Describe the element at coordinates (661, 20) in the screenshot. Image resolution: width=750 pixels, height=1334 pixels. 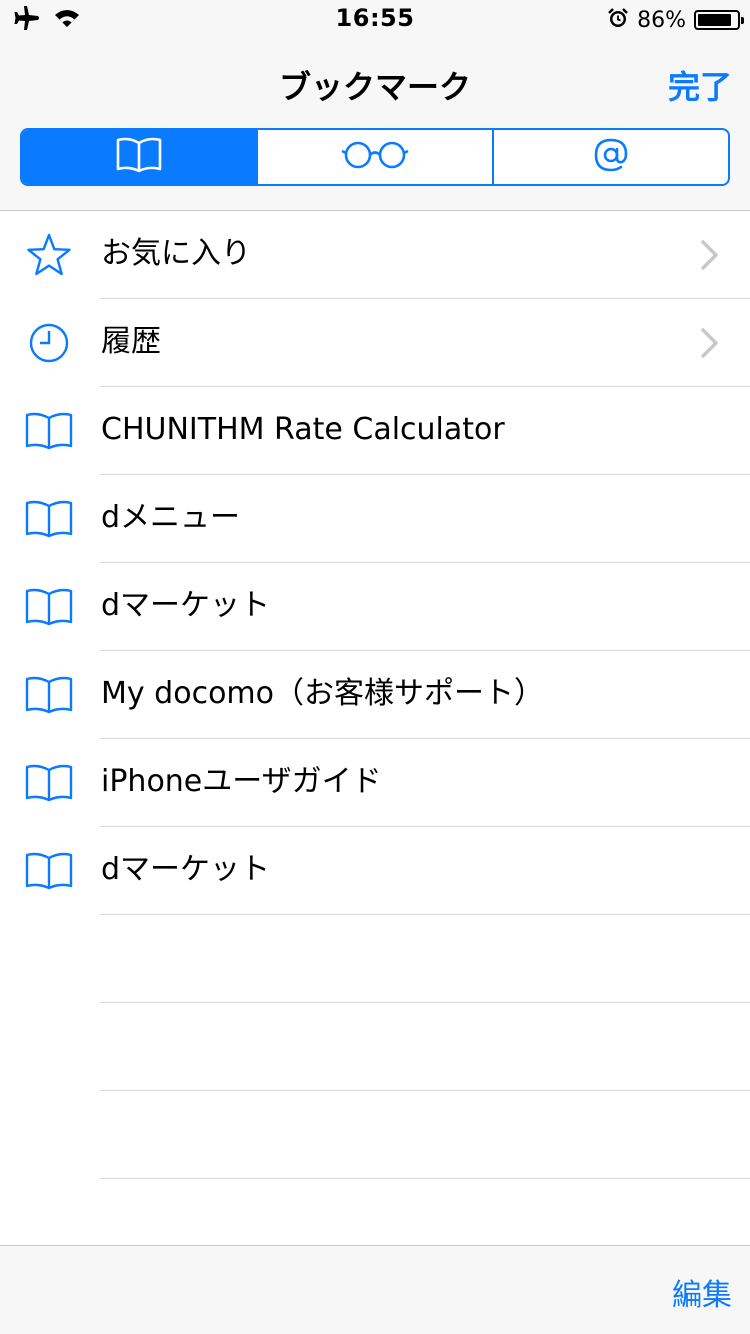
I see `battery-percent: 86%` at that location.